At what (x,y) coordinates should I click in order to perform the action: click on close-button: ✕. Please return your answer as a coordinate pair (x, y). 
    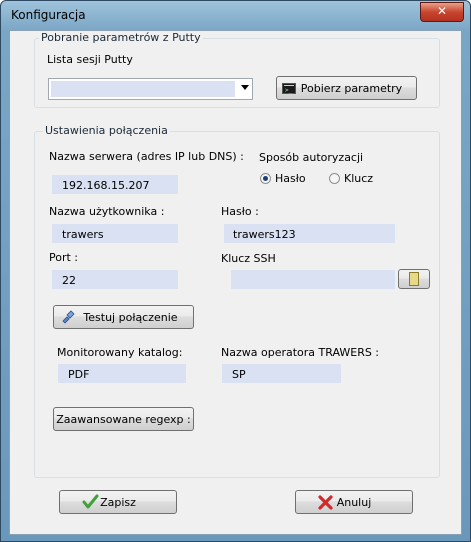
    Looking at the image, I should click on (442, 12).